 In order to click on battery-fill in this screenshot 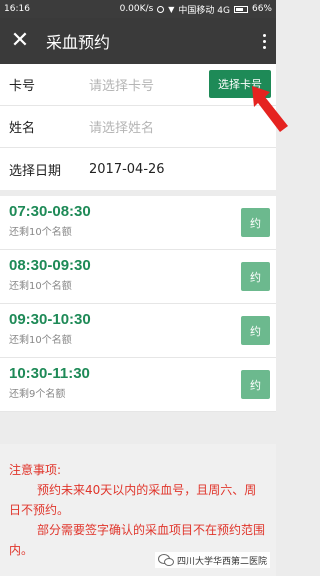, I will do `click(239, 9)`.